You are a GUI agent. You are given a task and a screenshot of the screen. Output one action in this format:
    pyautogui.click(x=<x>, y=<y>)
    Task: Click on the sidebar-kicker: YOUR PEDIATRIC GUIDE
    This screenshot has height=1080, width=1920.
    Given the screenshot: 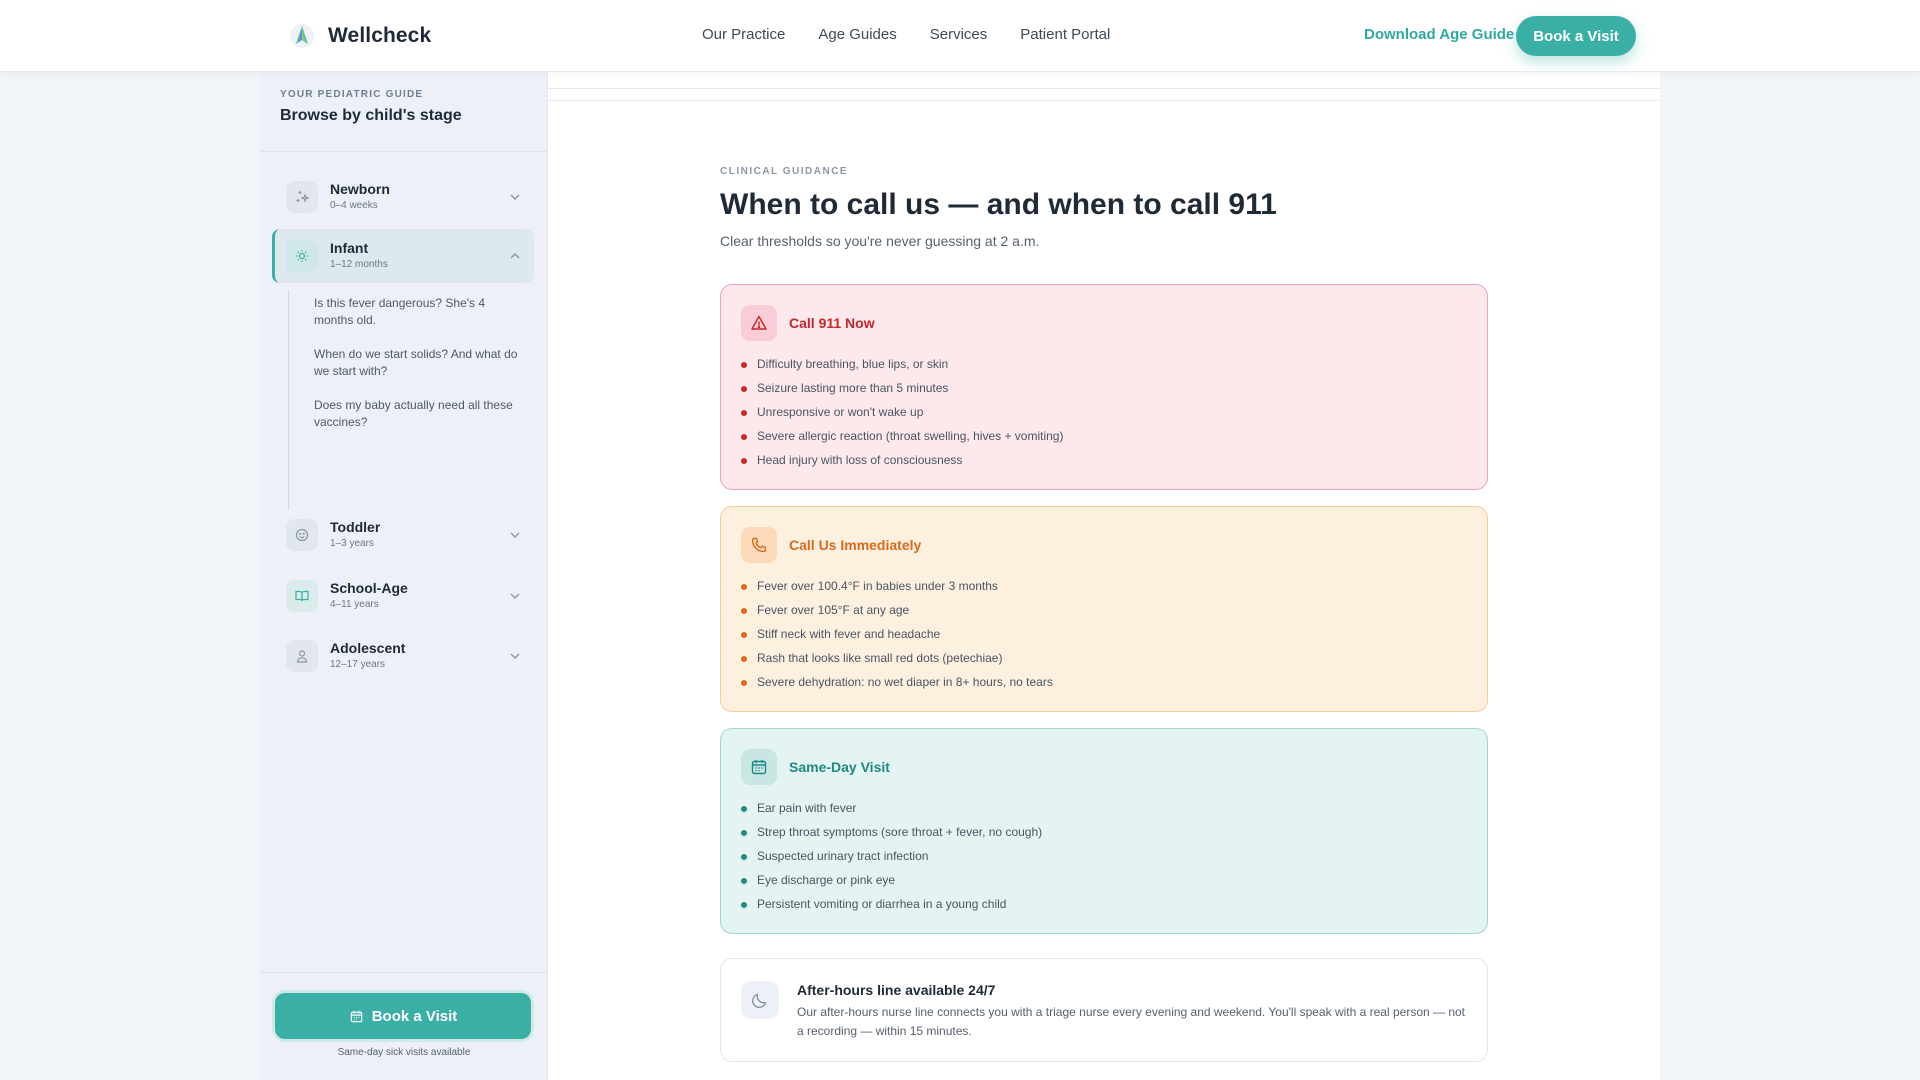 What is the action you would take?
    pyautogui.click(x=352, y=94)
    